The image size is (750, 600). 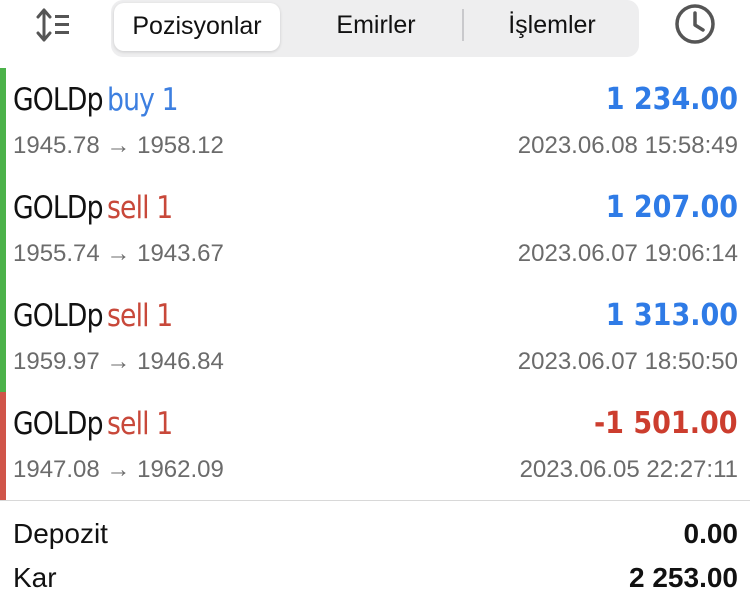 What do you see at coordinates (627, 253) in the screenshot?
I see `position-time: 2023.06.07 19:06:14` at bounding box center [627, 253].